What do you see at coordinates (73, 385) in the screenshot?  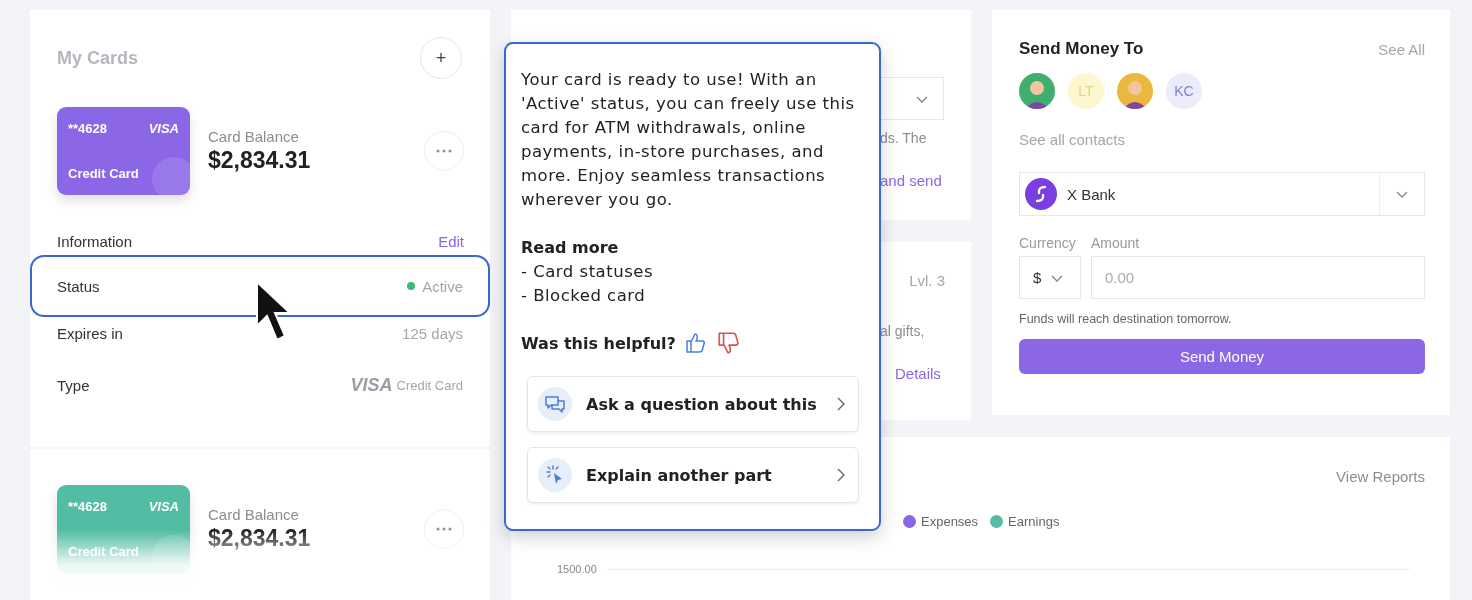 I see `info-label: Type` at bounding box center [73, 385].